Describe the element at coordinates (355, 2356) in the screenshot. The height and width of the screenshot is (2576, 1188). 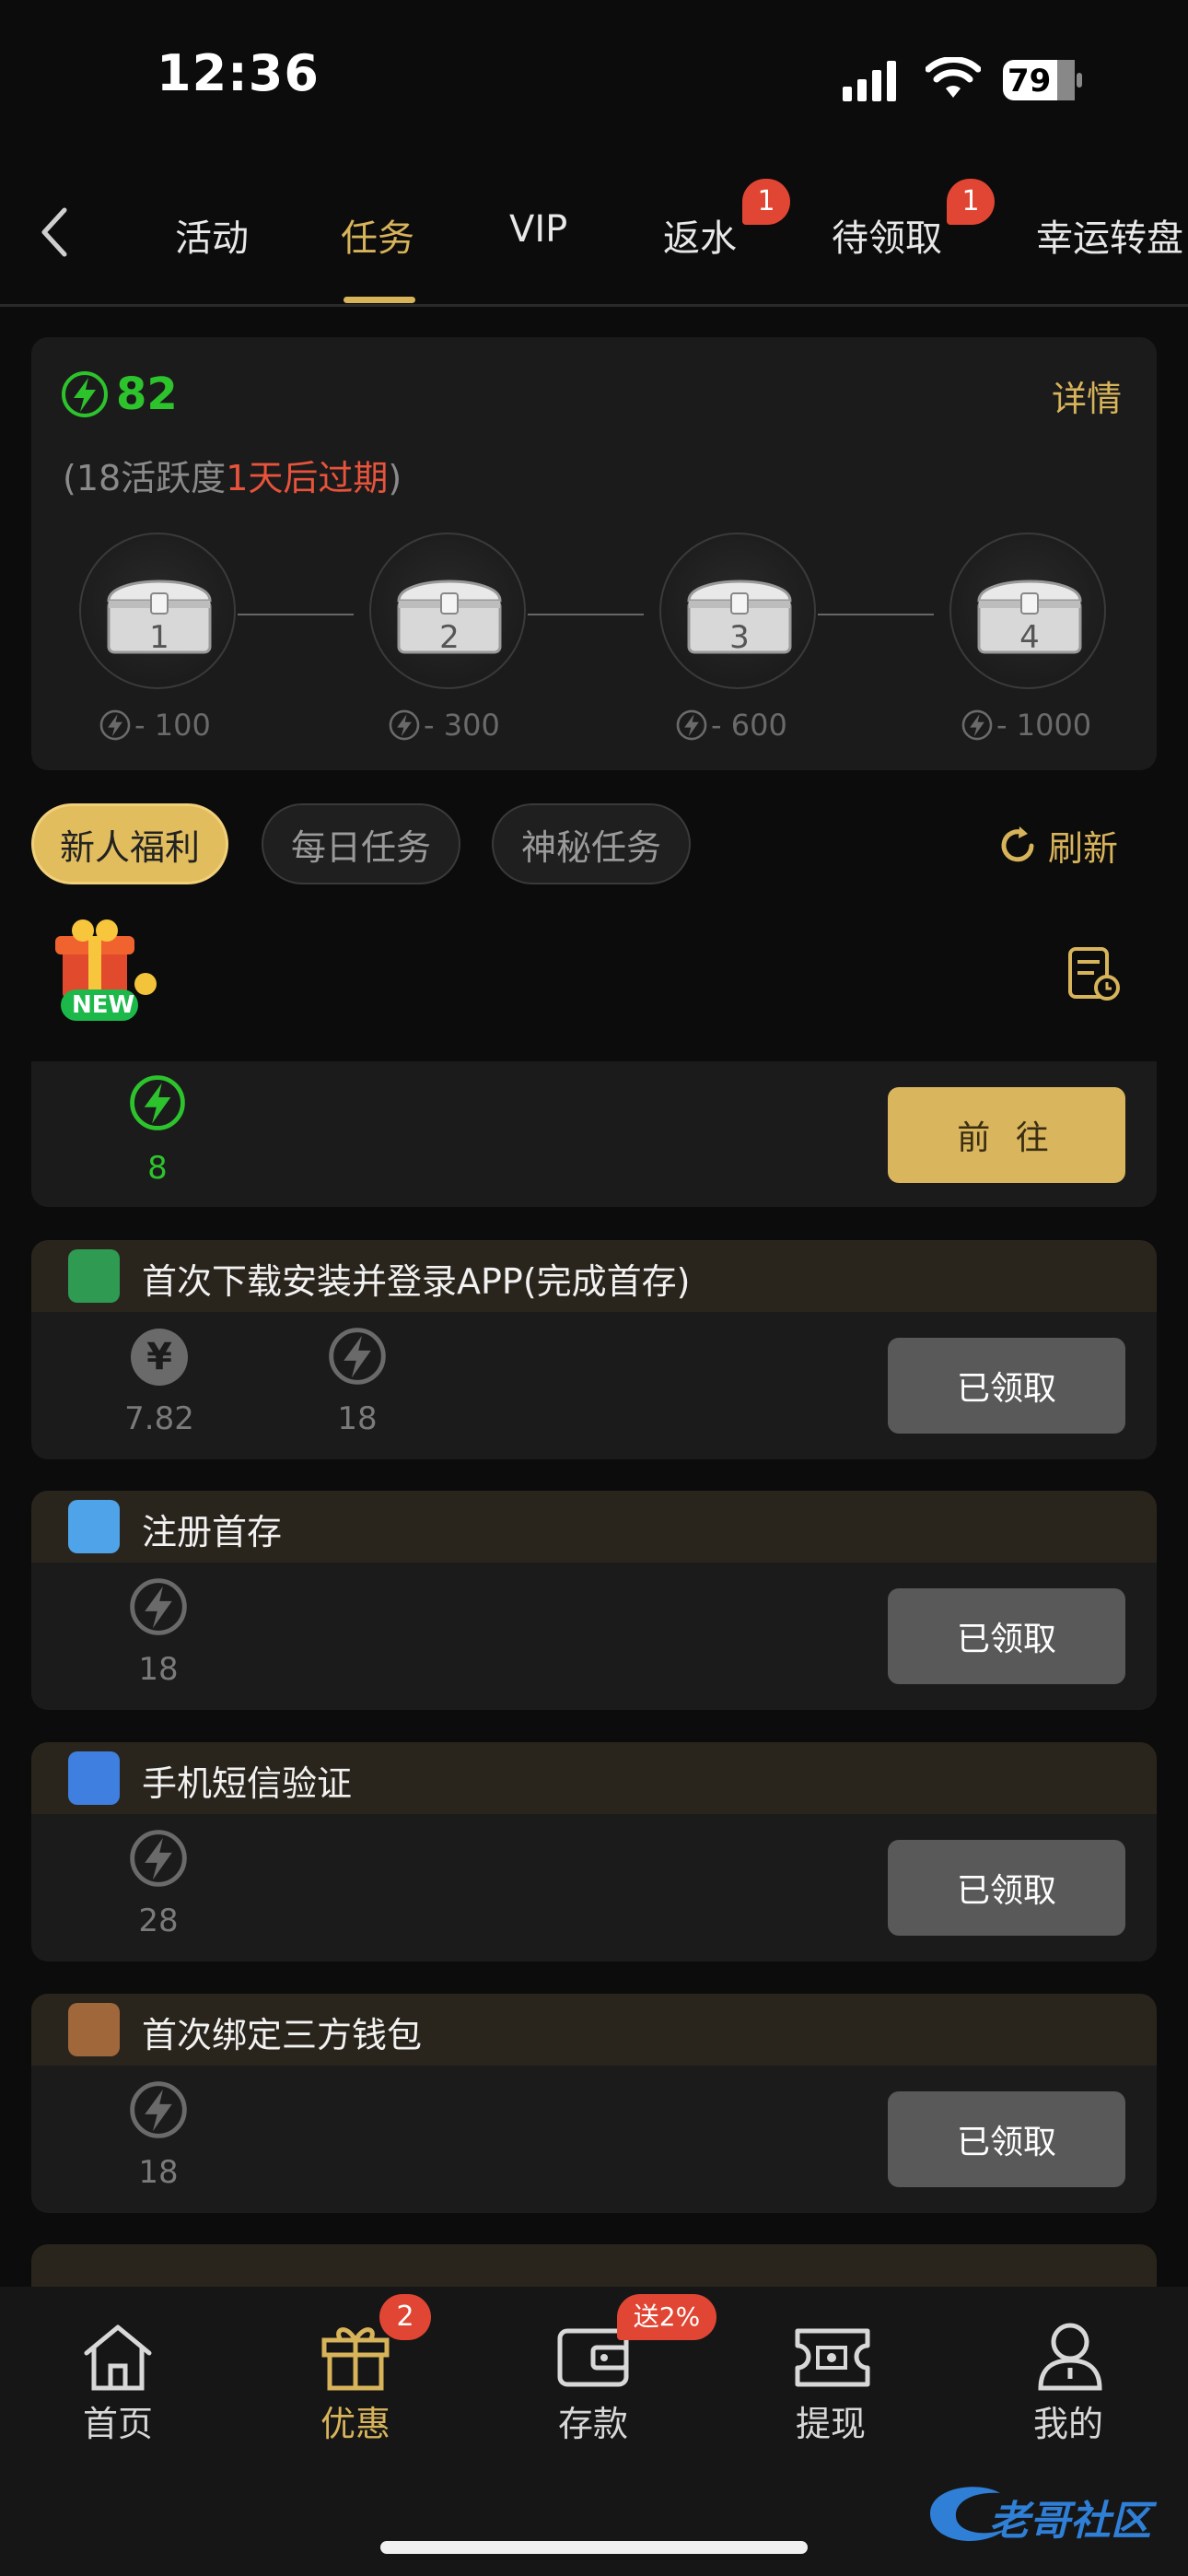
I see `gift-icon` at that location.